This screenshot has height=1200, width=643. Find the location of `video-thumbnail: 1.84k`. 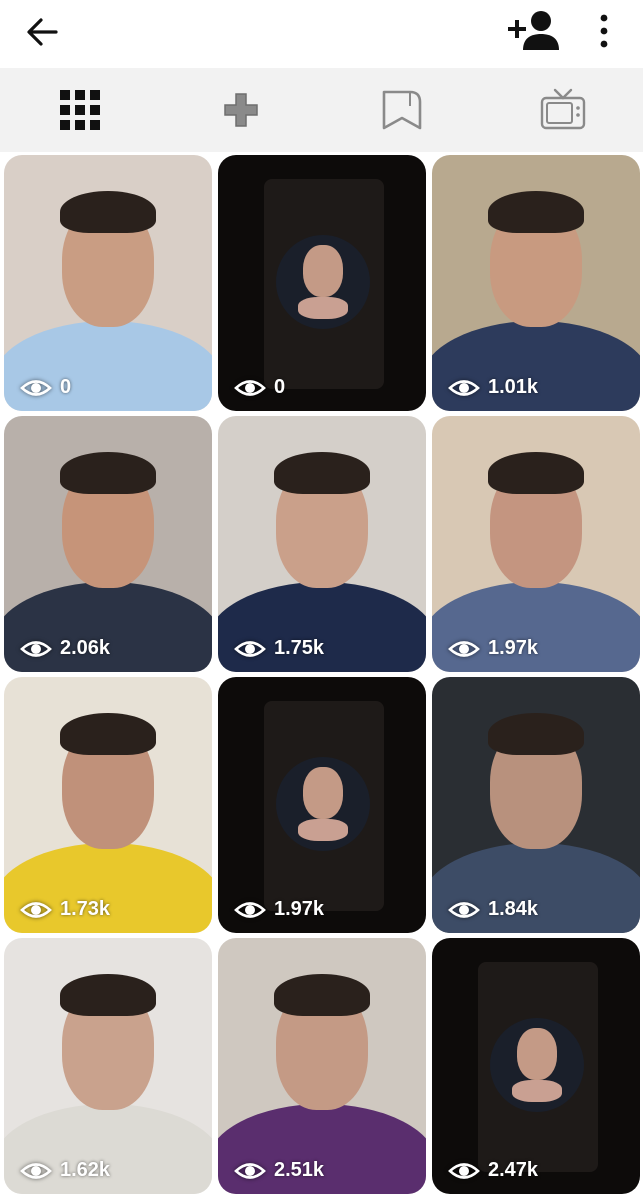

video-thumbnail: 1.84k is located at coordinates (536, 805).